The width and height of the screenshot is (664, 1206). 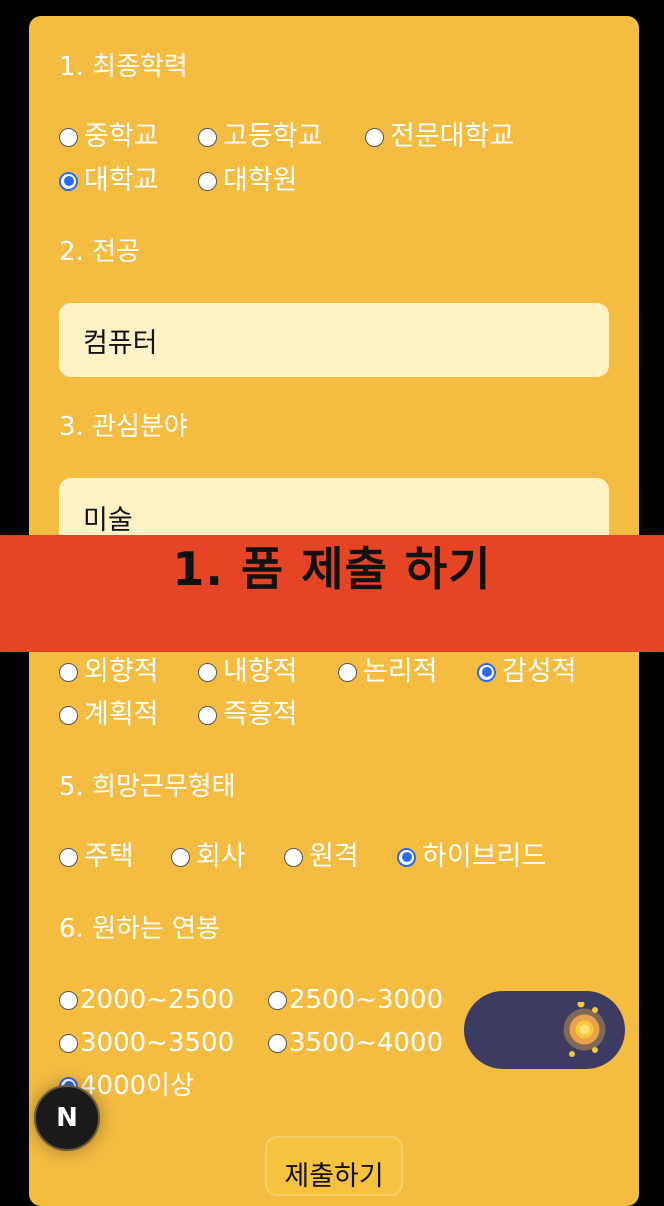 I want to click on radio-label: 외향적, so click(x=121, y=671).